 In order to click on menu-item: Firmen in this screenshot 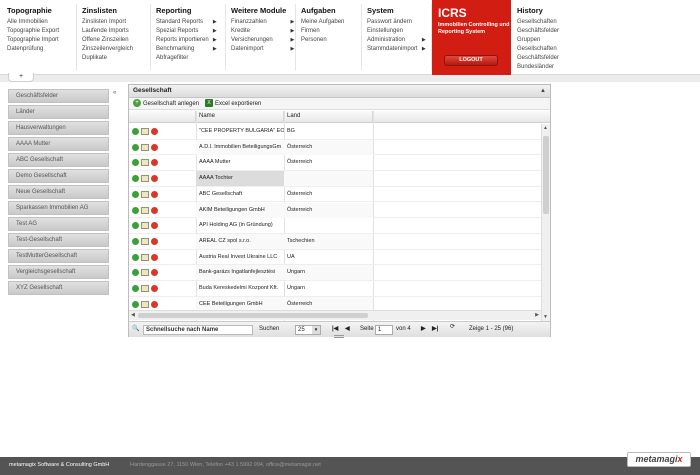, I will do `click(322, 31)`.